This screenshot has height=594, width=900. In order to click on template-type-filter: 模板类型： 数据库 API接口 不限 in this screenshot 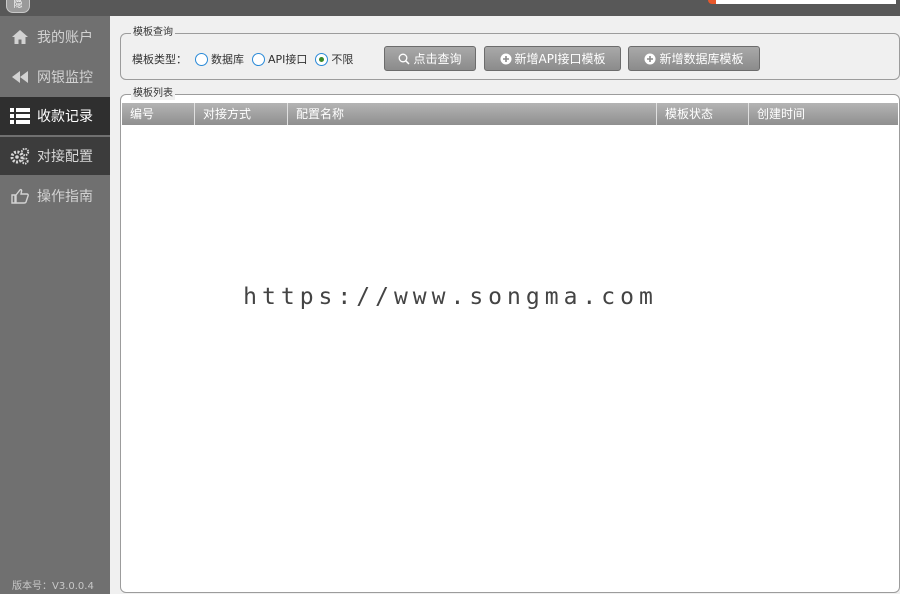, I will do `click(242, 59)`.